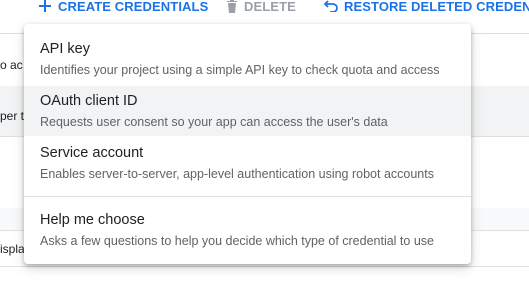  Describe the element at coordinates (12, 116) in the screenshot. I see `background-row-text: per t` at that location.